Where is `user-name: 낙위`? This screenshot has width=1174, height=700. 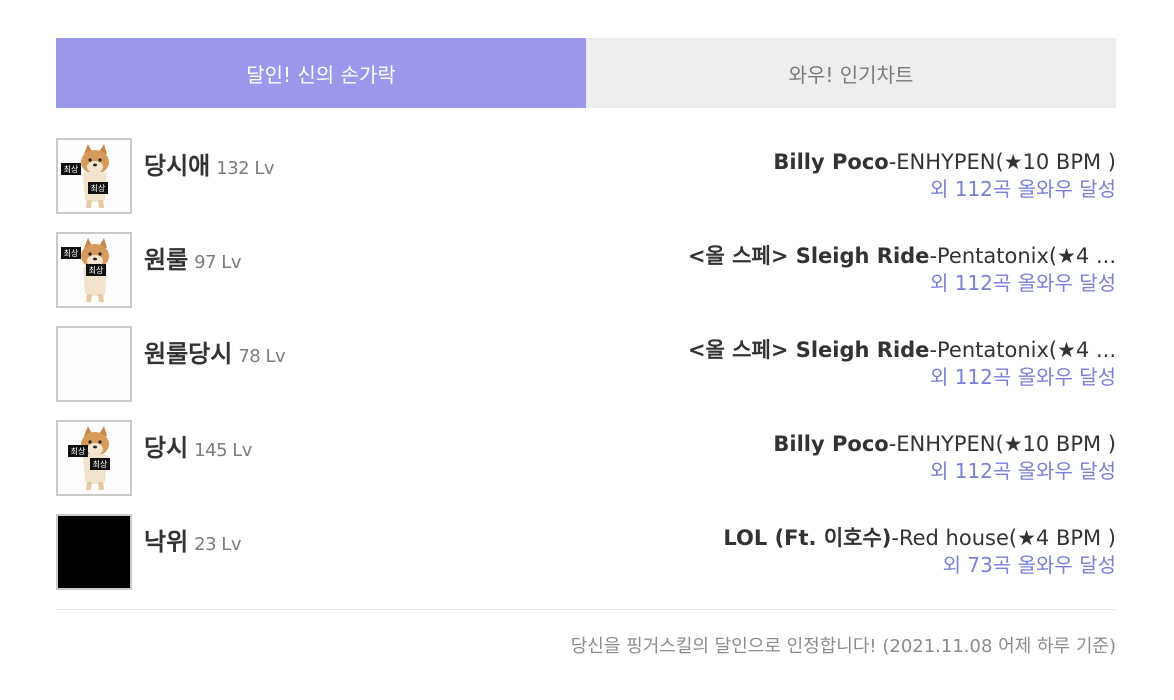 user-name: 낙위 is located at coordinates (166, 542).